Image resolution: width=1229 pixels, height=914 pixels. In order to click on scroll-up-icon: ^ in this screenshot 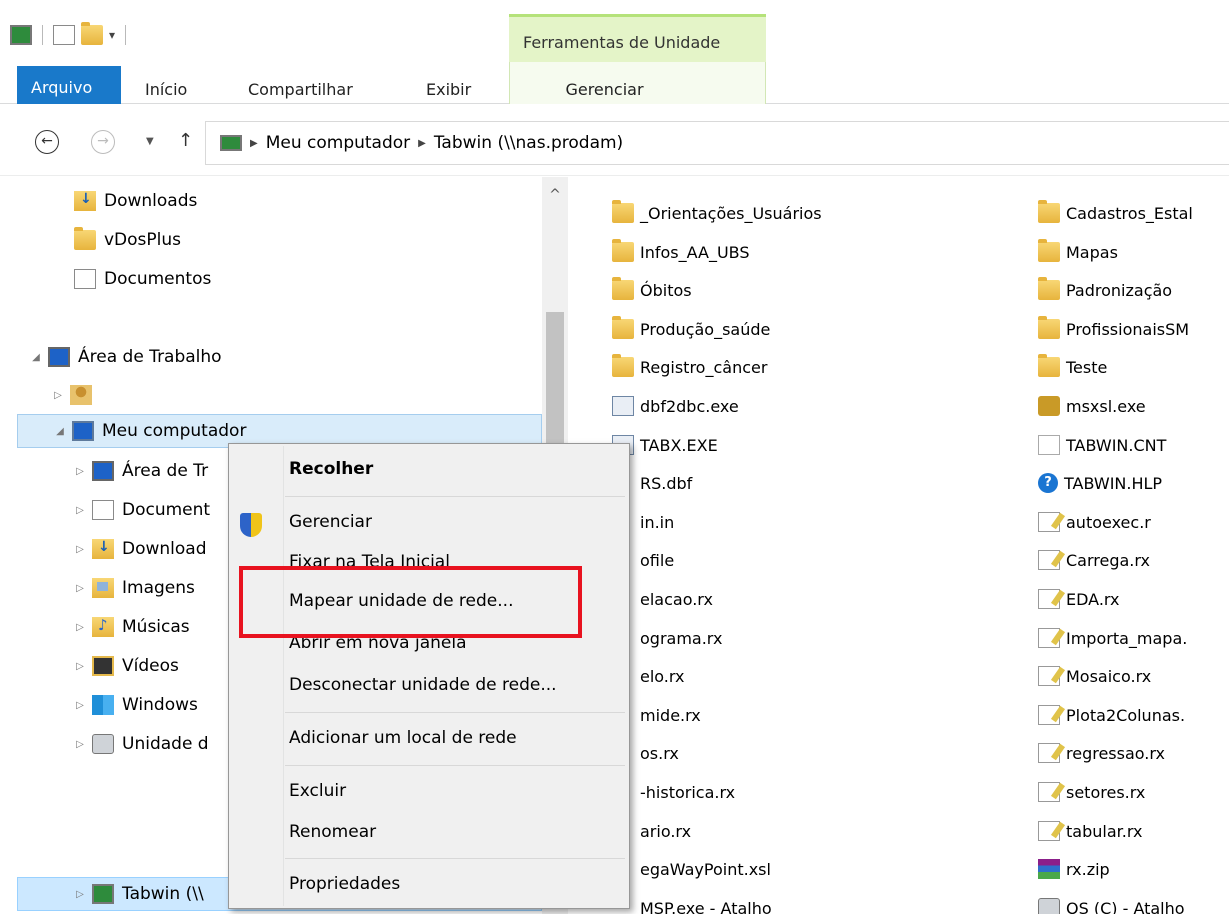, I will do `click(555, 195)`.